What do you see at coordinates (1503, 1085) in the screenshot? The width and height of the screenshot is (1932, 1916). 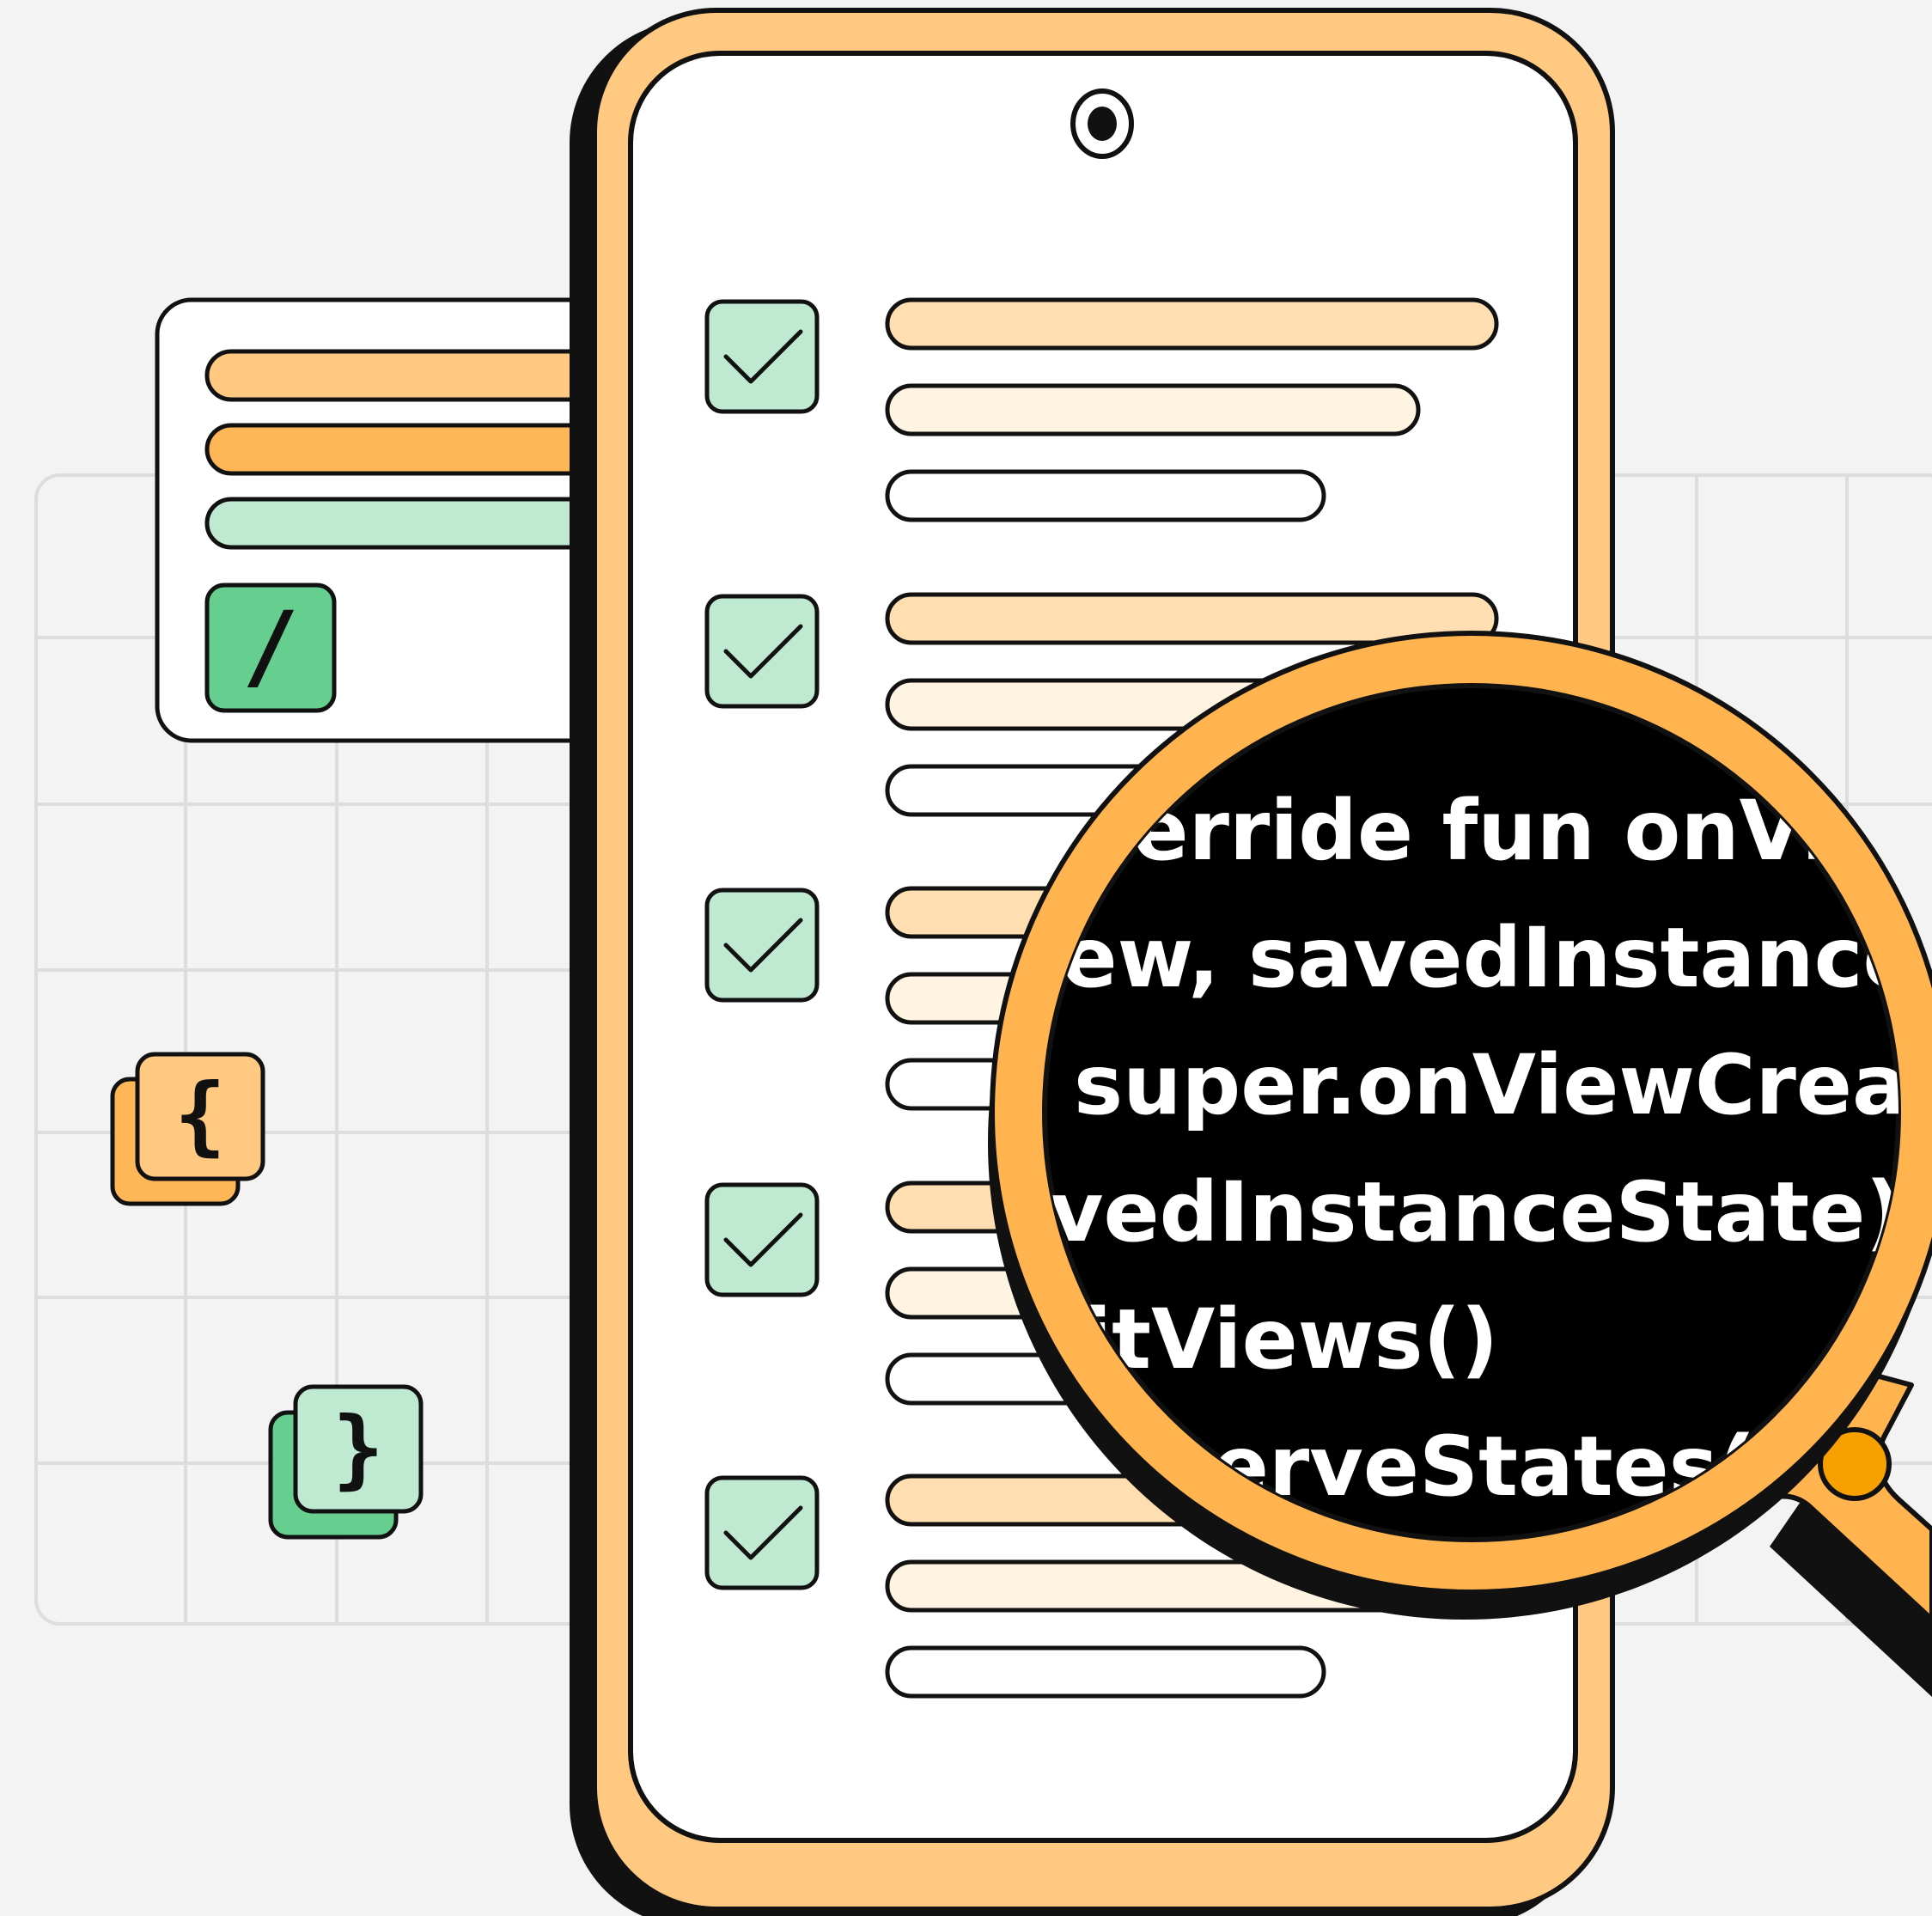 I see `code-line: super.onViewCreated(` at bounding box center [1503, 1085].